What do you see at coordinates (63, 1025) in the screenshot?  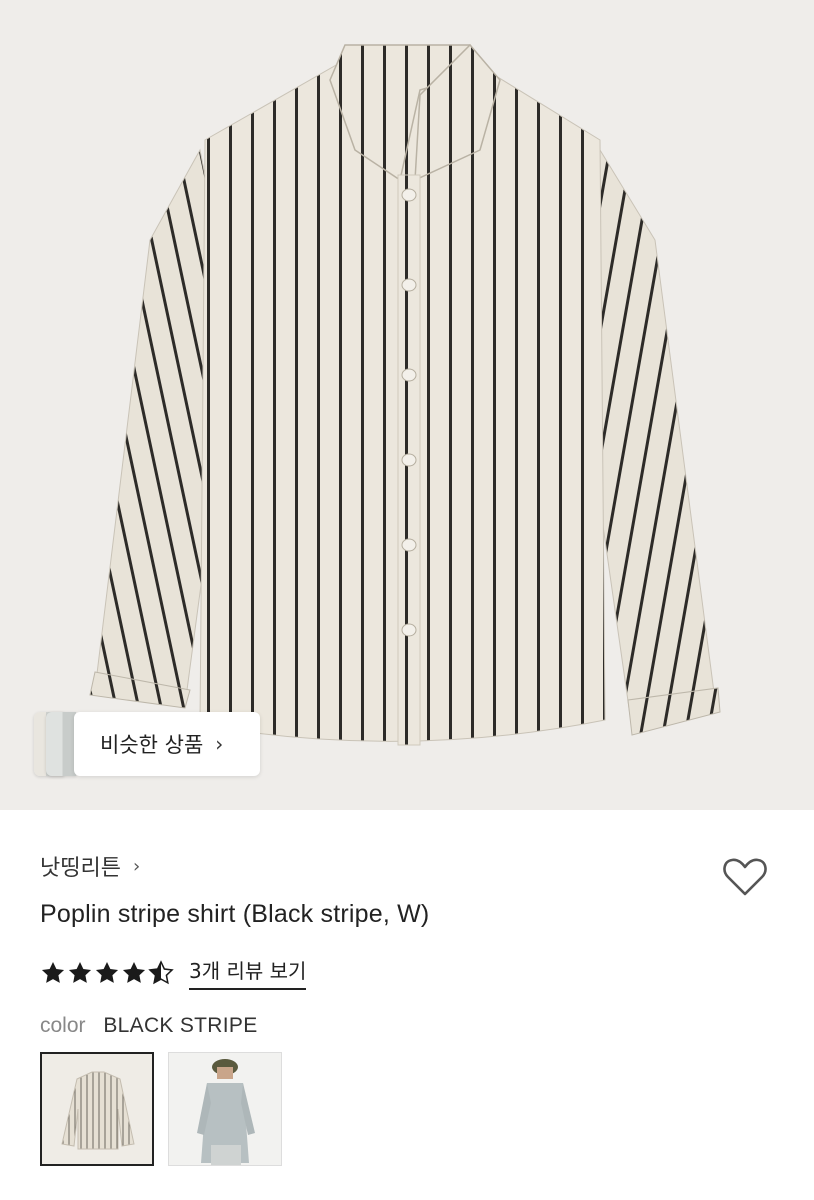 I see `color-label: color` at bounding box center [63, 1025].